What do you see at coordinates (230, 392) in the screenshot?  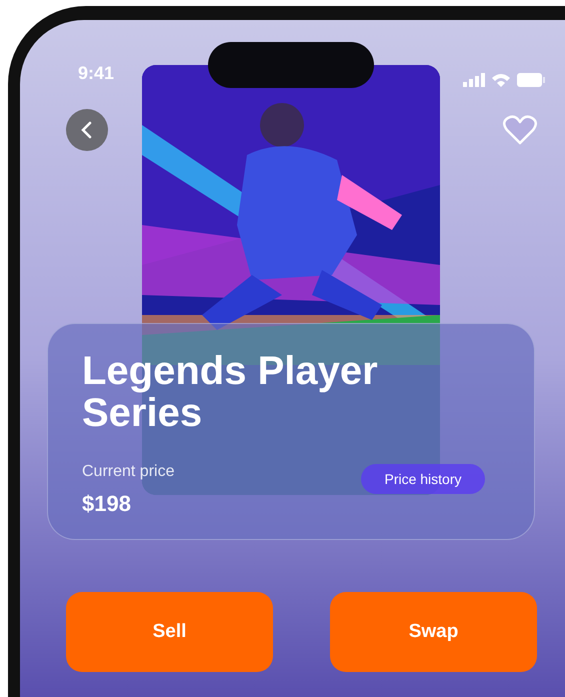 I see `product-title: Legends Player Series` at bounding box center [230, 392].